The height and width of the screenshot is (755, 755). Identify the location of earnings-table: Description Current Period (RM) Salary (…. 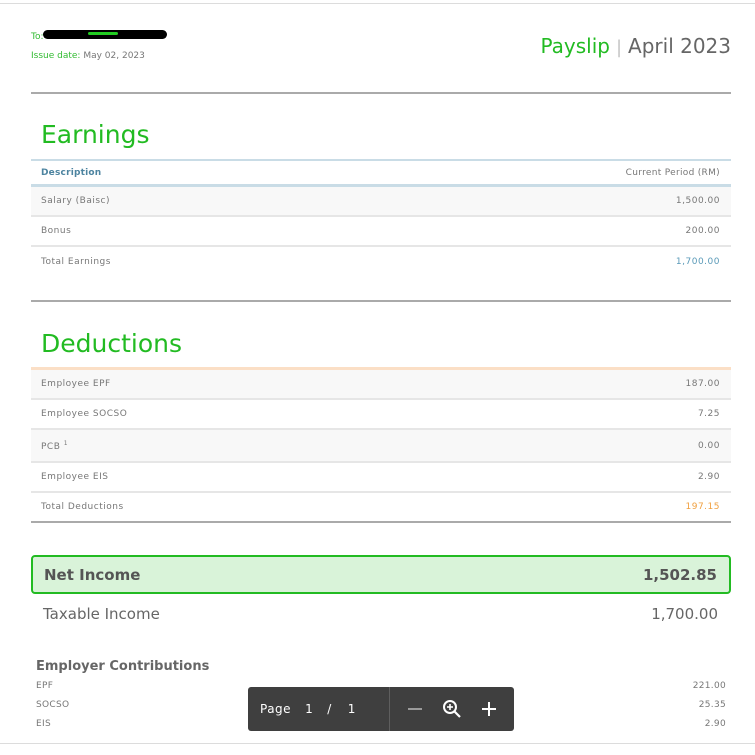
(381, 218).